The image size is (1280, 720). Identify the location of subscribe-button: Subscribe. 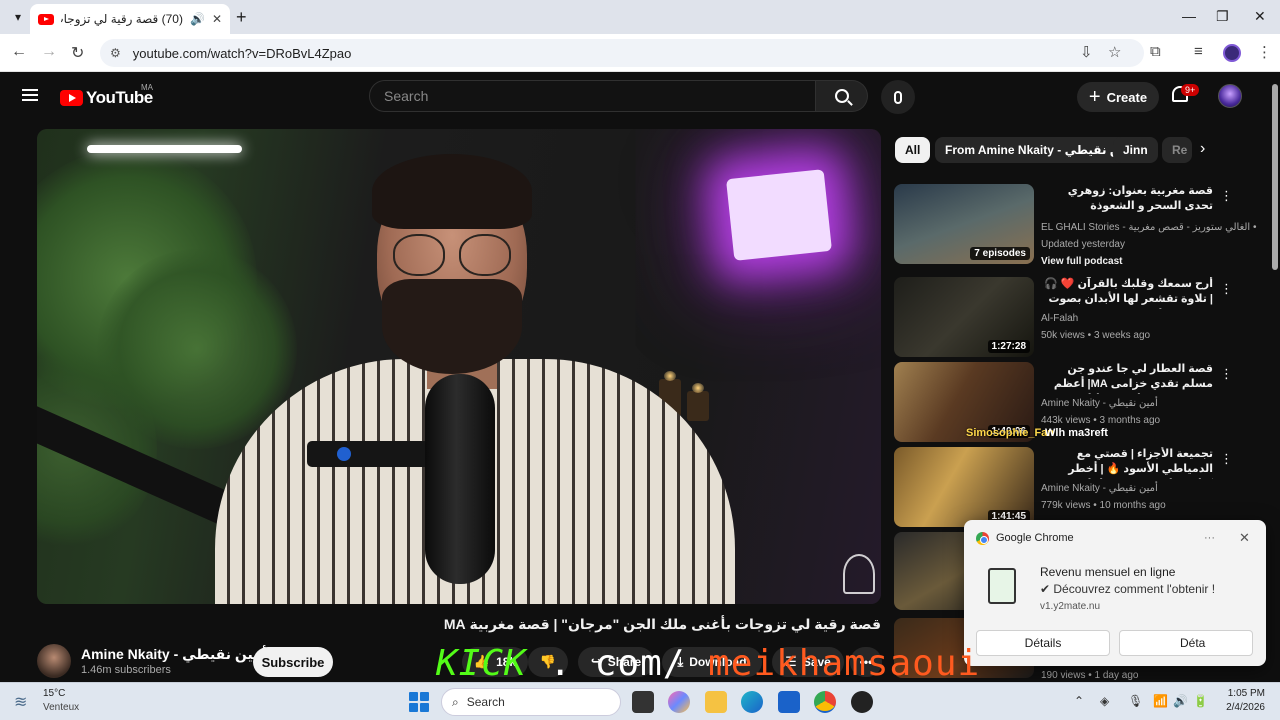
(293, 662).